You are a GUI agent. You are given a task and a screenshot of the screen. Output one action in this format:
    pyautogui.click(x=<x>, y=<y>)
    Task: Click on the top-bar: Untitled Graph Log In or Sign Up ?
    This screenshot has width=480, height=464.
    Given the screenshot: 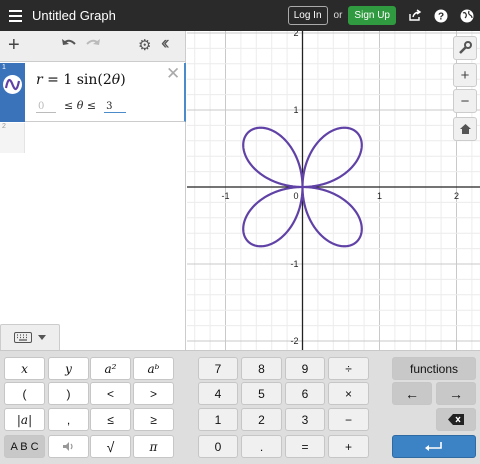 What is the action you would take?
    pyautogui.click(x=240, y=15)
    